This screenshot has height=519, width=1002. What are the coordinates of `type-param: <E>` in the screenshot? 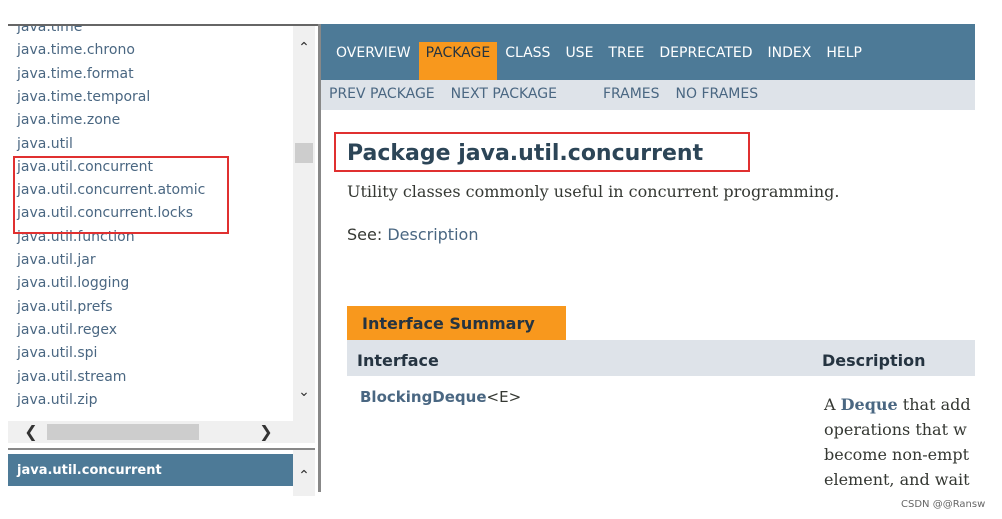 It's located at (504, 397).